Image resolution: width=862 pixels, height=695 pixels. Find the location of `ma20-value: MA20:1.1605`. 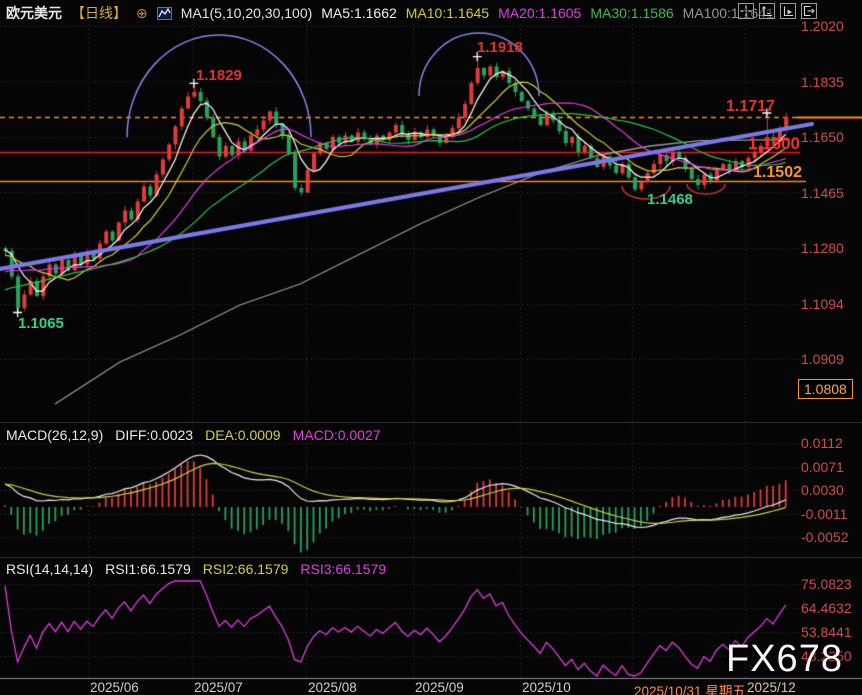

ma20-value: MA20:1.1605 is located at coordinates (540, 13).